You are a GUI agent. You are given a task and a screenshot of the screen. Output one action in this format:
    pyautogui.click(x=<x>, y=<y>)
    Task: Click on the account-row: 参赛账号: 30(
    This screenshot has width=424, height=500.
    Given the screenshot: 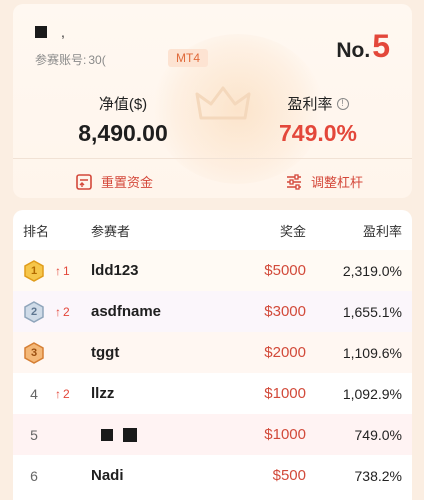 What is the action you would take?
    pyautogui.click(x=70, y=59)
    